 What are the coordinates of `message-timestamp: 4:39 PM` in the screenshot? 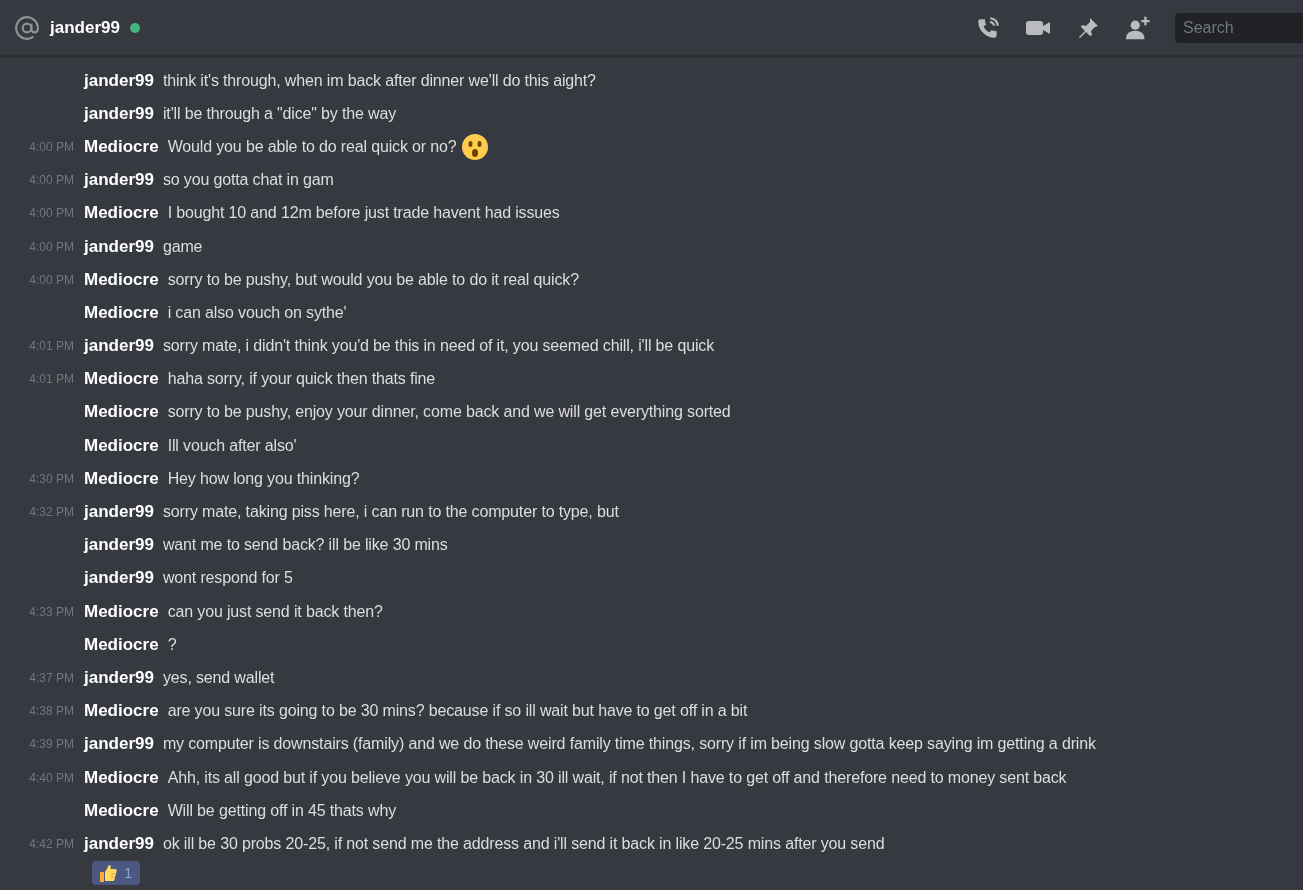 It's located at (51, 744).